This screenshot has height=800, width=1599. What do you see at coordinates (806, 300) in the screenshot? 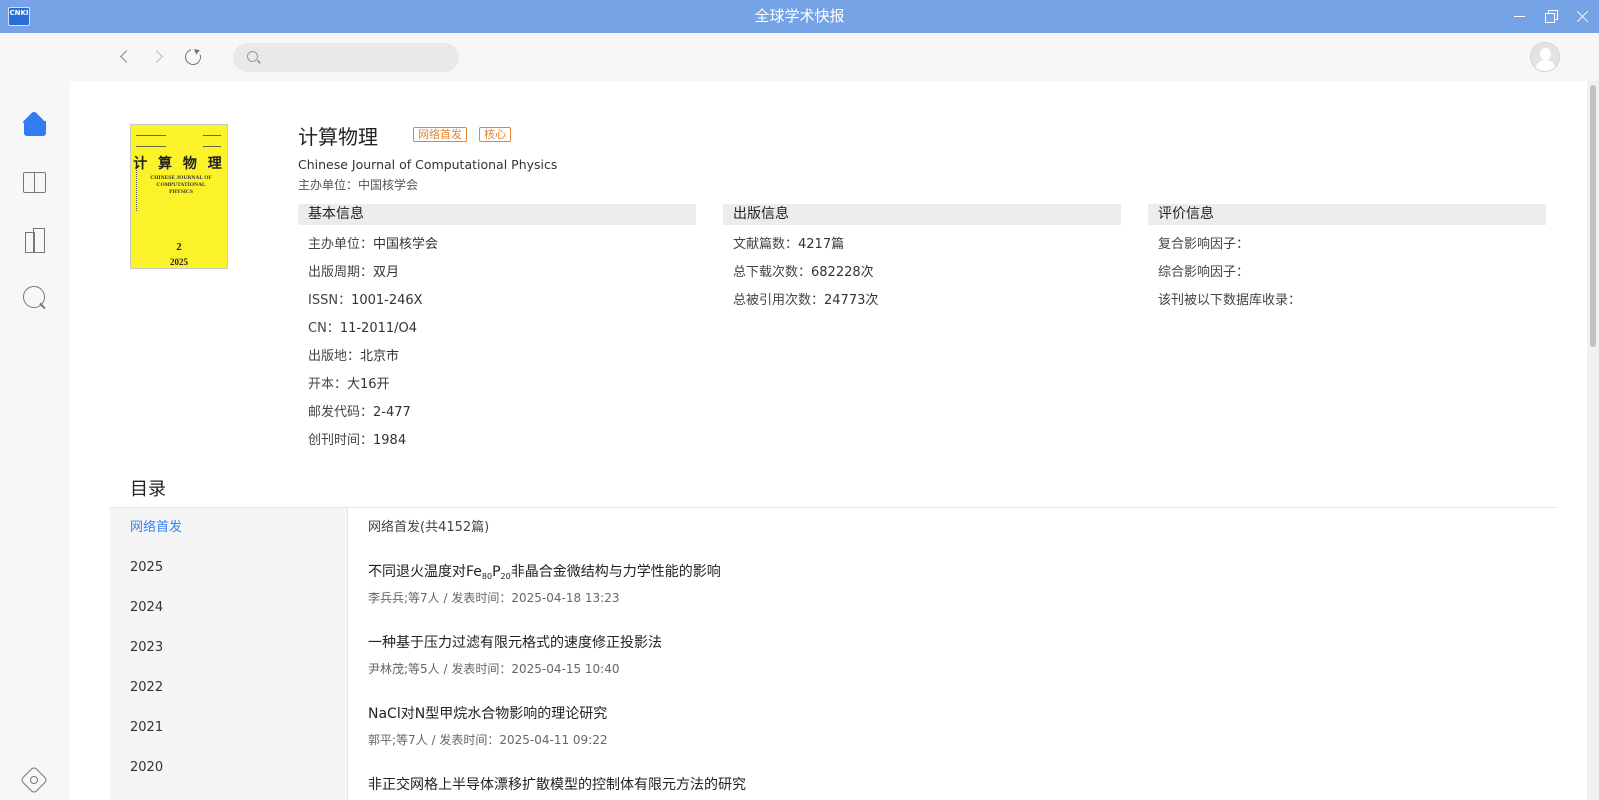
I see `info-item: 总被引用次数：24773次` at bounding box center [806, 300].